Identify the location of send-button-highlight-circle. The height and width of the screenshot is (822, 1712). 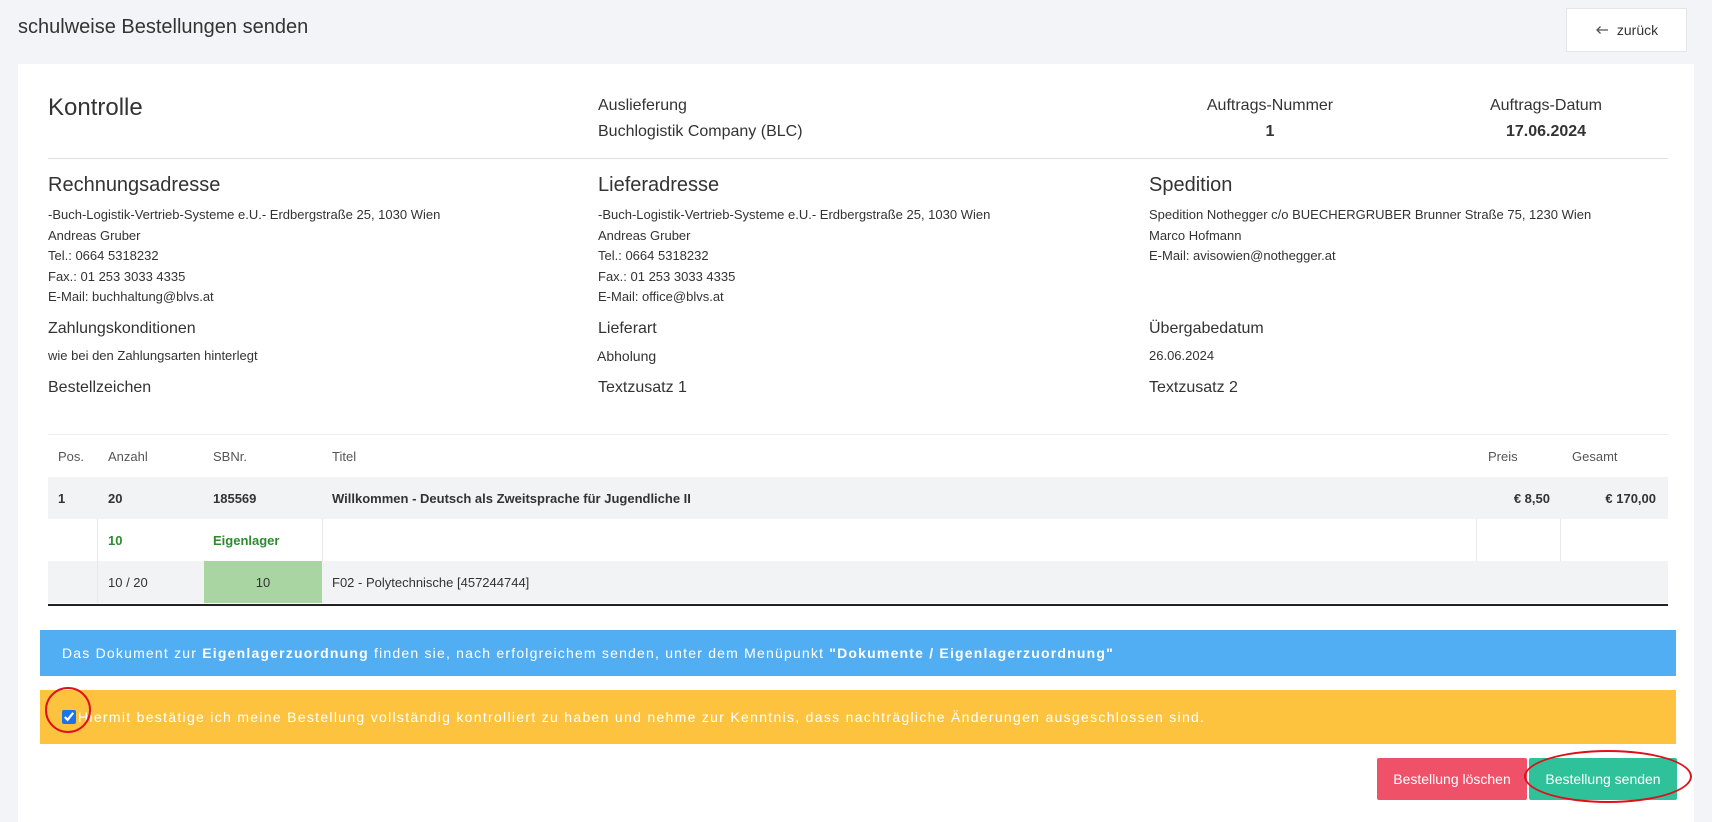
(1608, 776).